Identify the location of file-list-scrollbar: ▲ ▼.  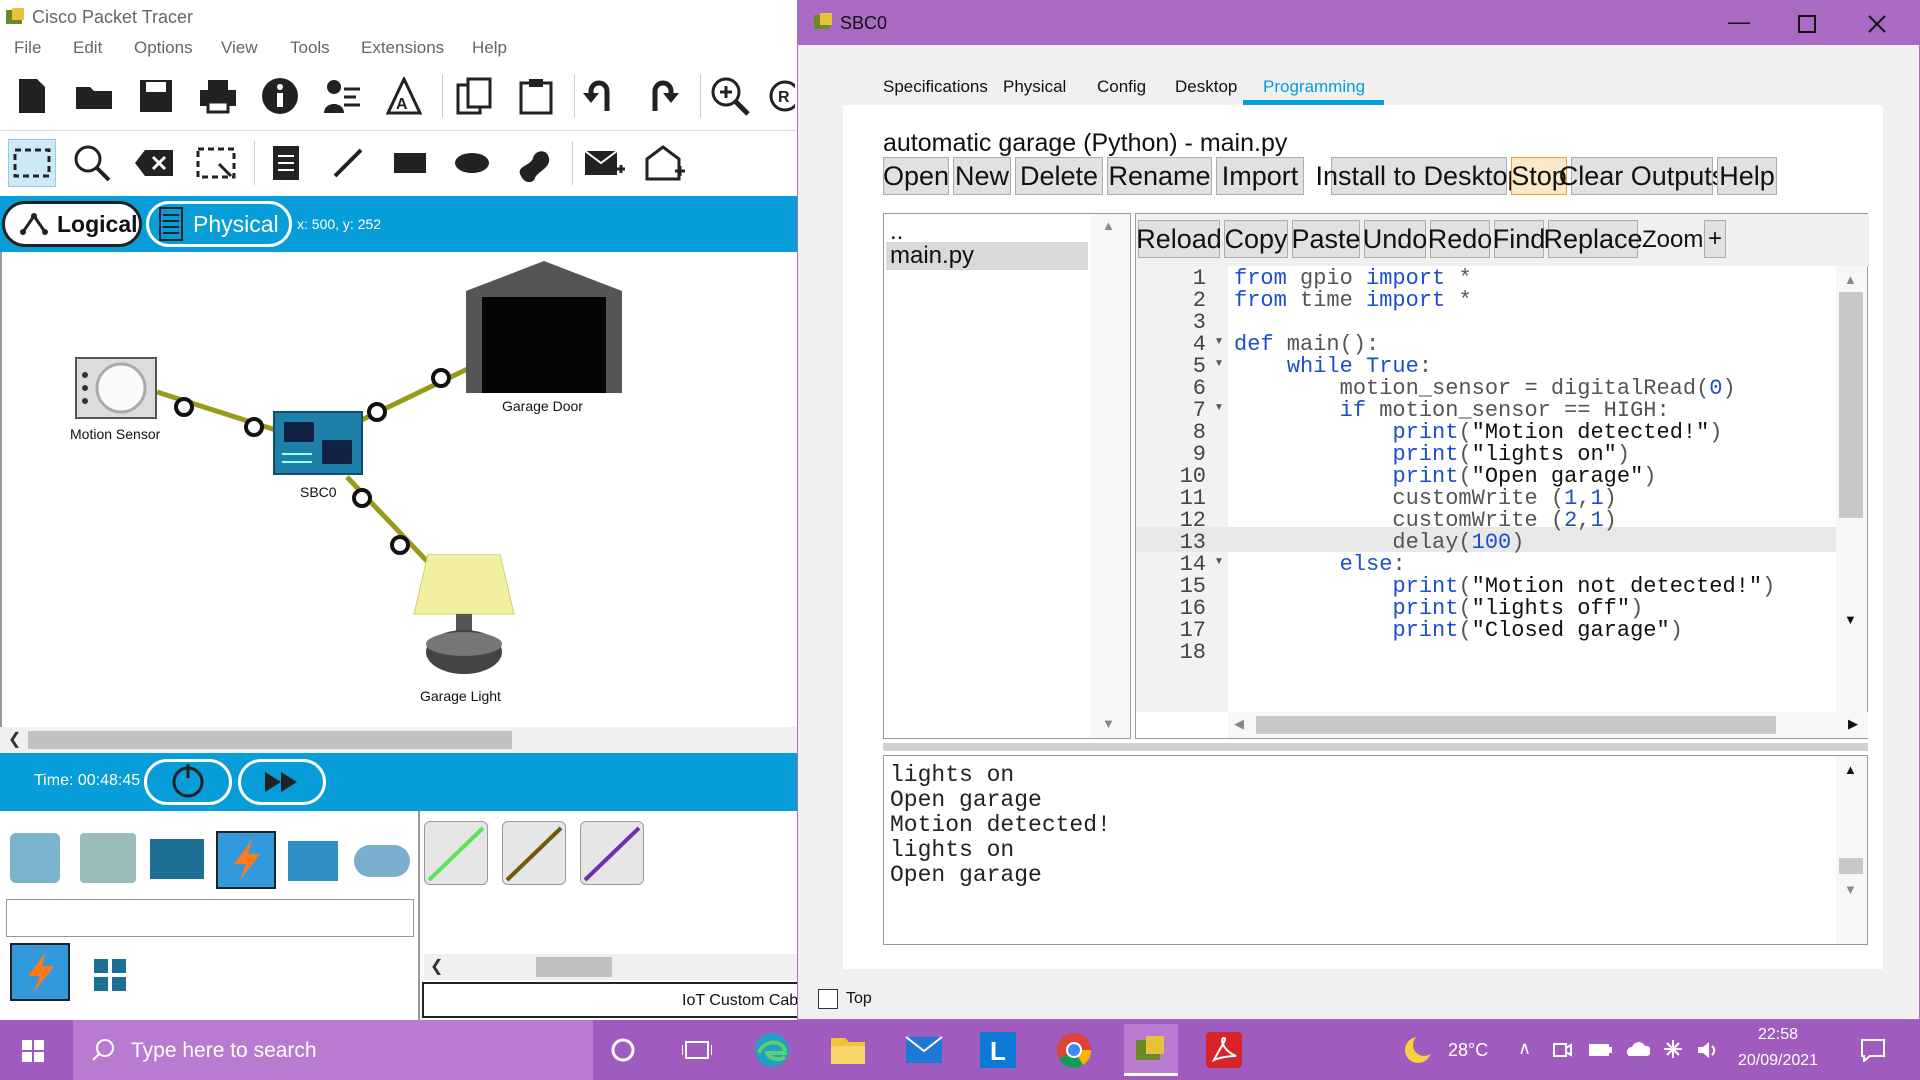
(1110, 476).